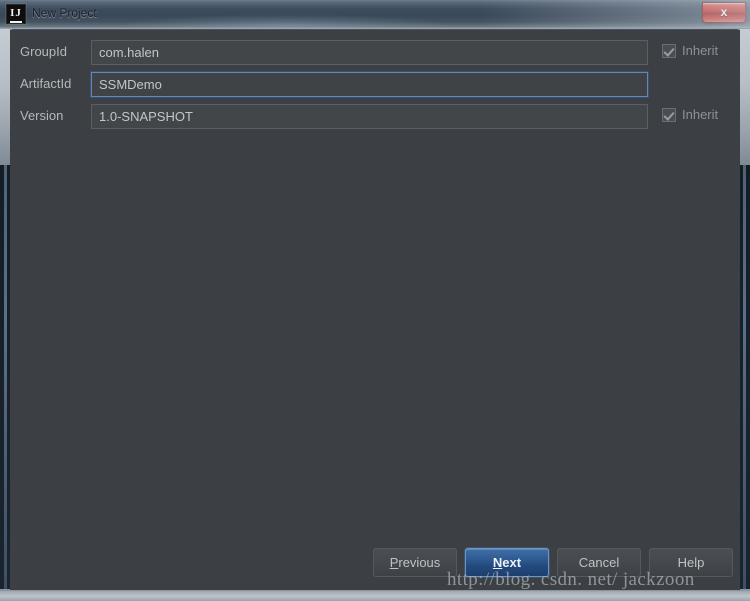  I want to click on next-button: Next, so click(507, 562).